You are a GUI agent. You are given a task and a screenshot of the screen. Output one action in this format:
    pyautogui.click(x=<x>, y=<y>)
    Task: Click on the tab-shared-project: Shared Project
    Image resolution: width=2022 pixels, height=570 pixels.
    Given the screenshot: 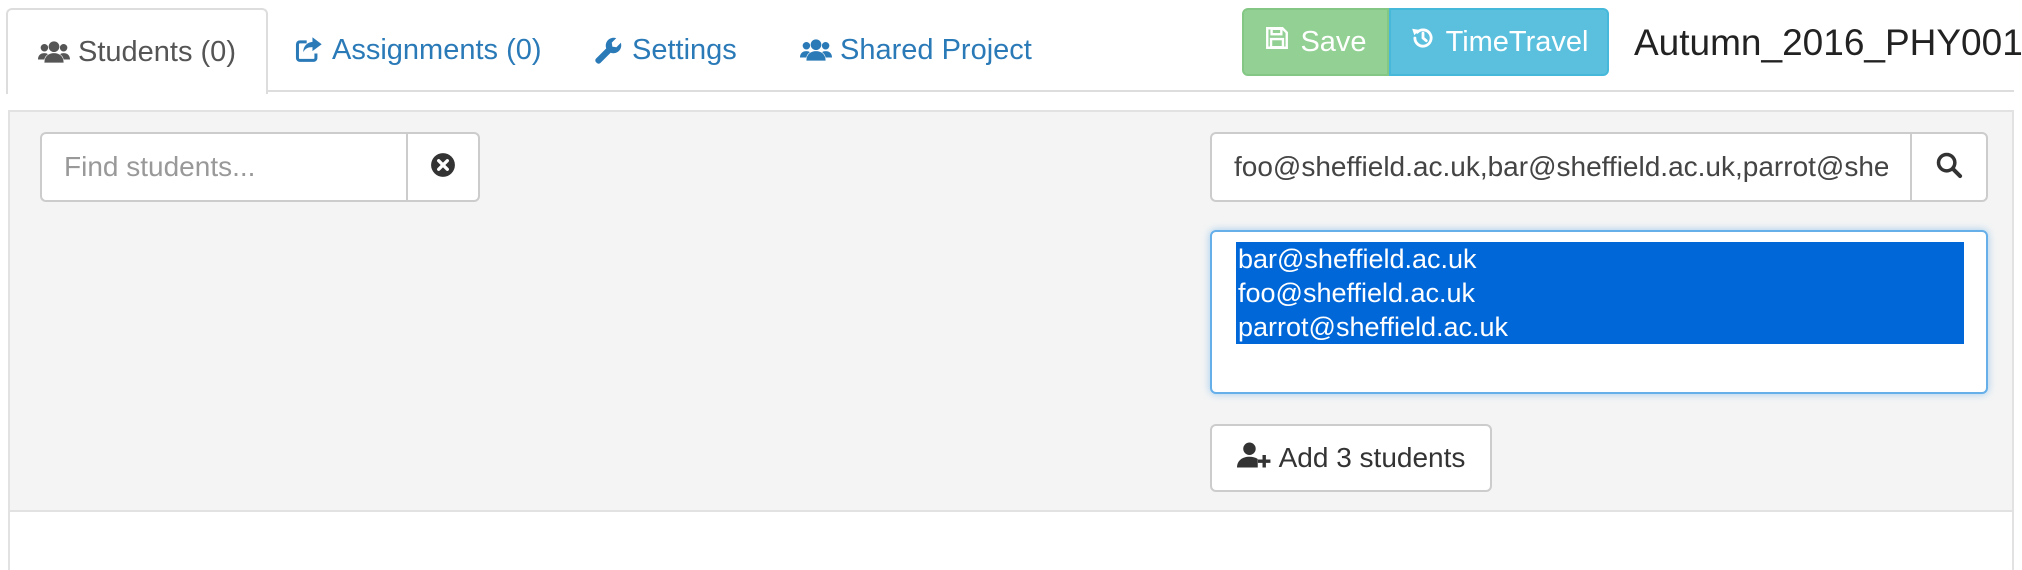 What is the action you would take?
    pyautogui.click(x=916, y=50)
    